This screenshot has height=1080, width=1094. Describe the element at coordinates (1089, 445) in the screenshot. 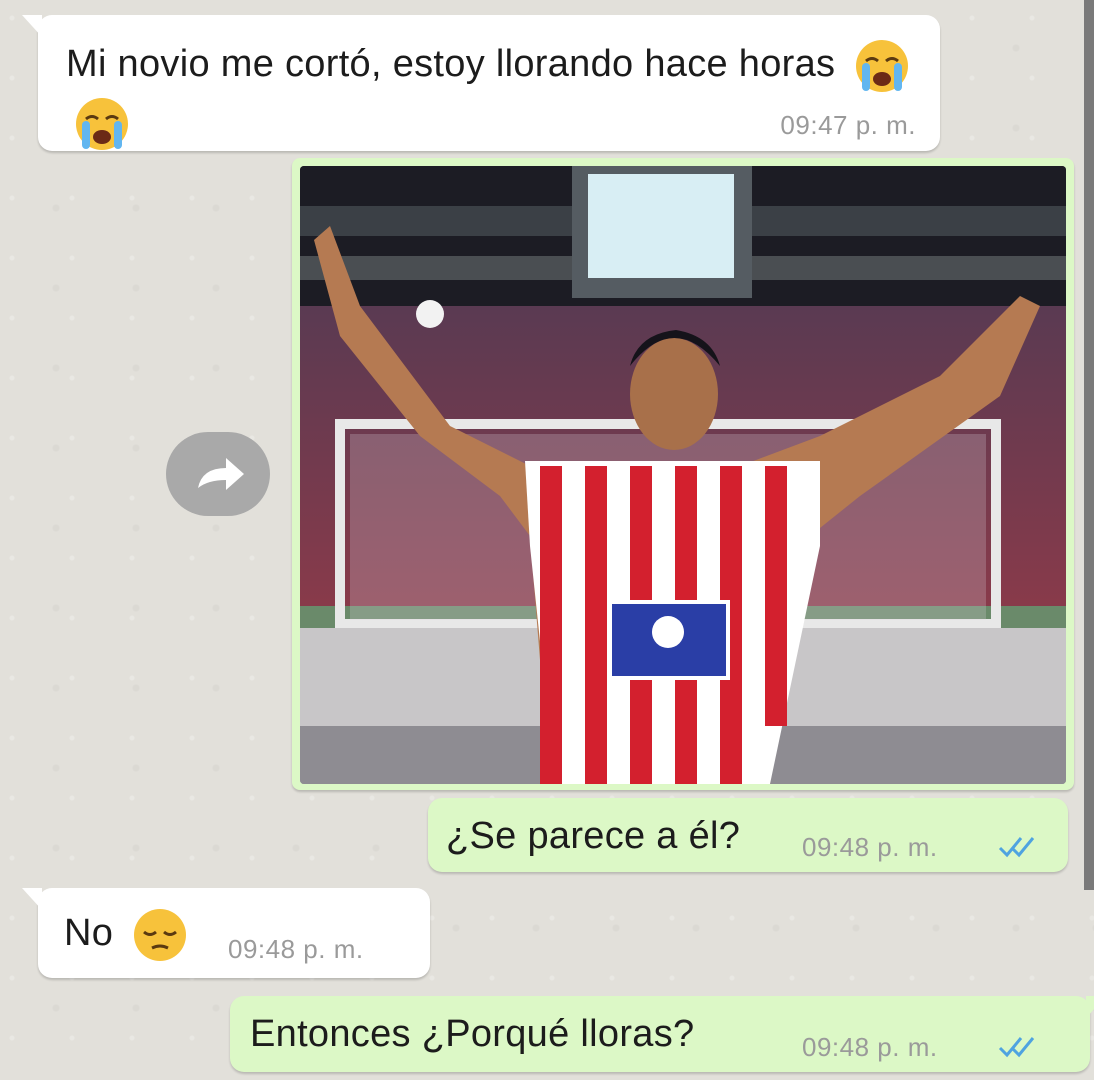

I see `scrollbar` at that location.